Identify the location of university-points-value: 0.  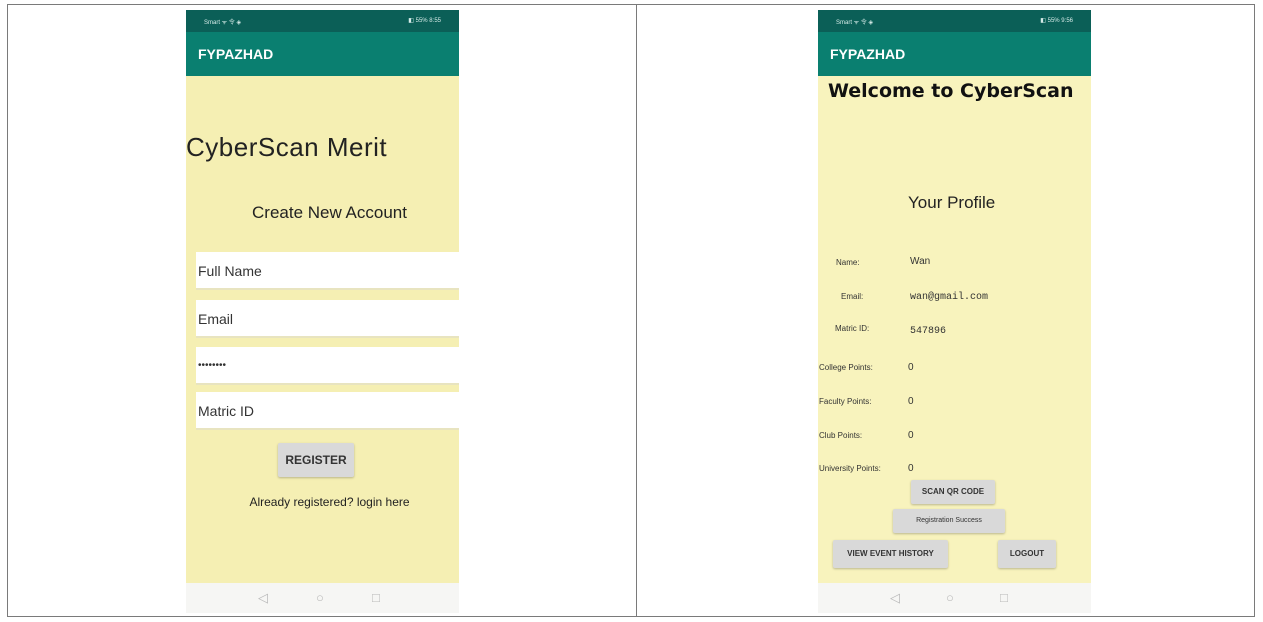
(911, 468).